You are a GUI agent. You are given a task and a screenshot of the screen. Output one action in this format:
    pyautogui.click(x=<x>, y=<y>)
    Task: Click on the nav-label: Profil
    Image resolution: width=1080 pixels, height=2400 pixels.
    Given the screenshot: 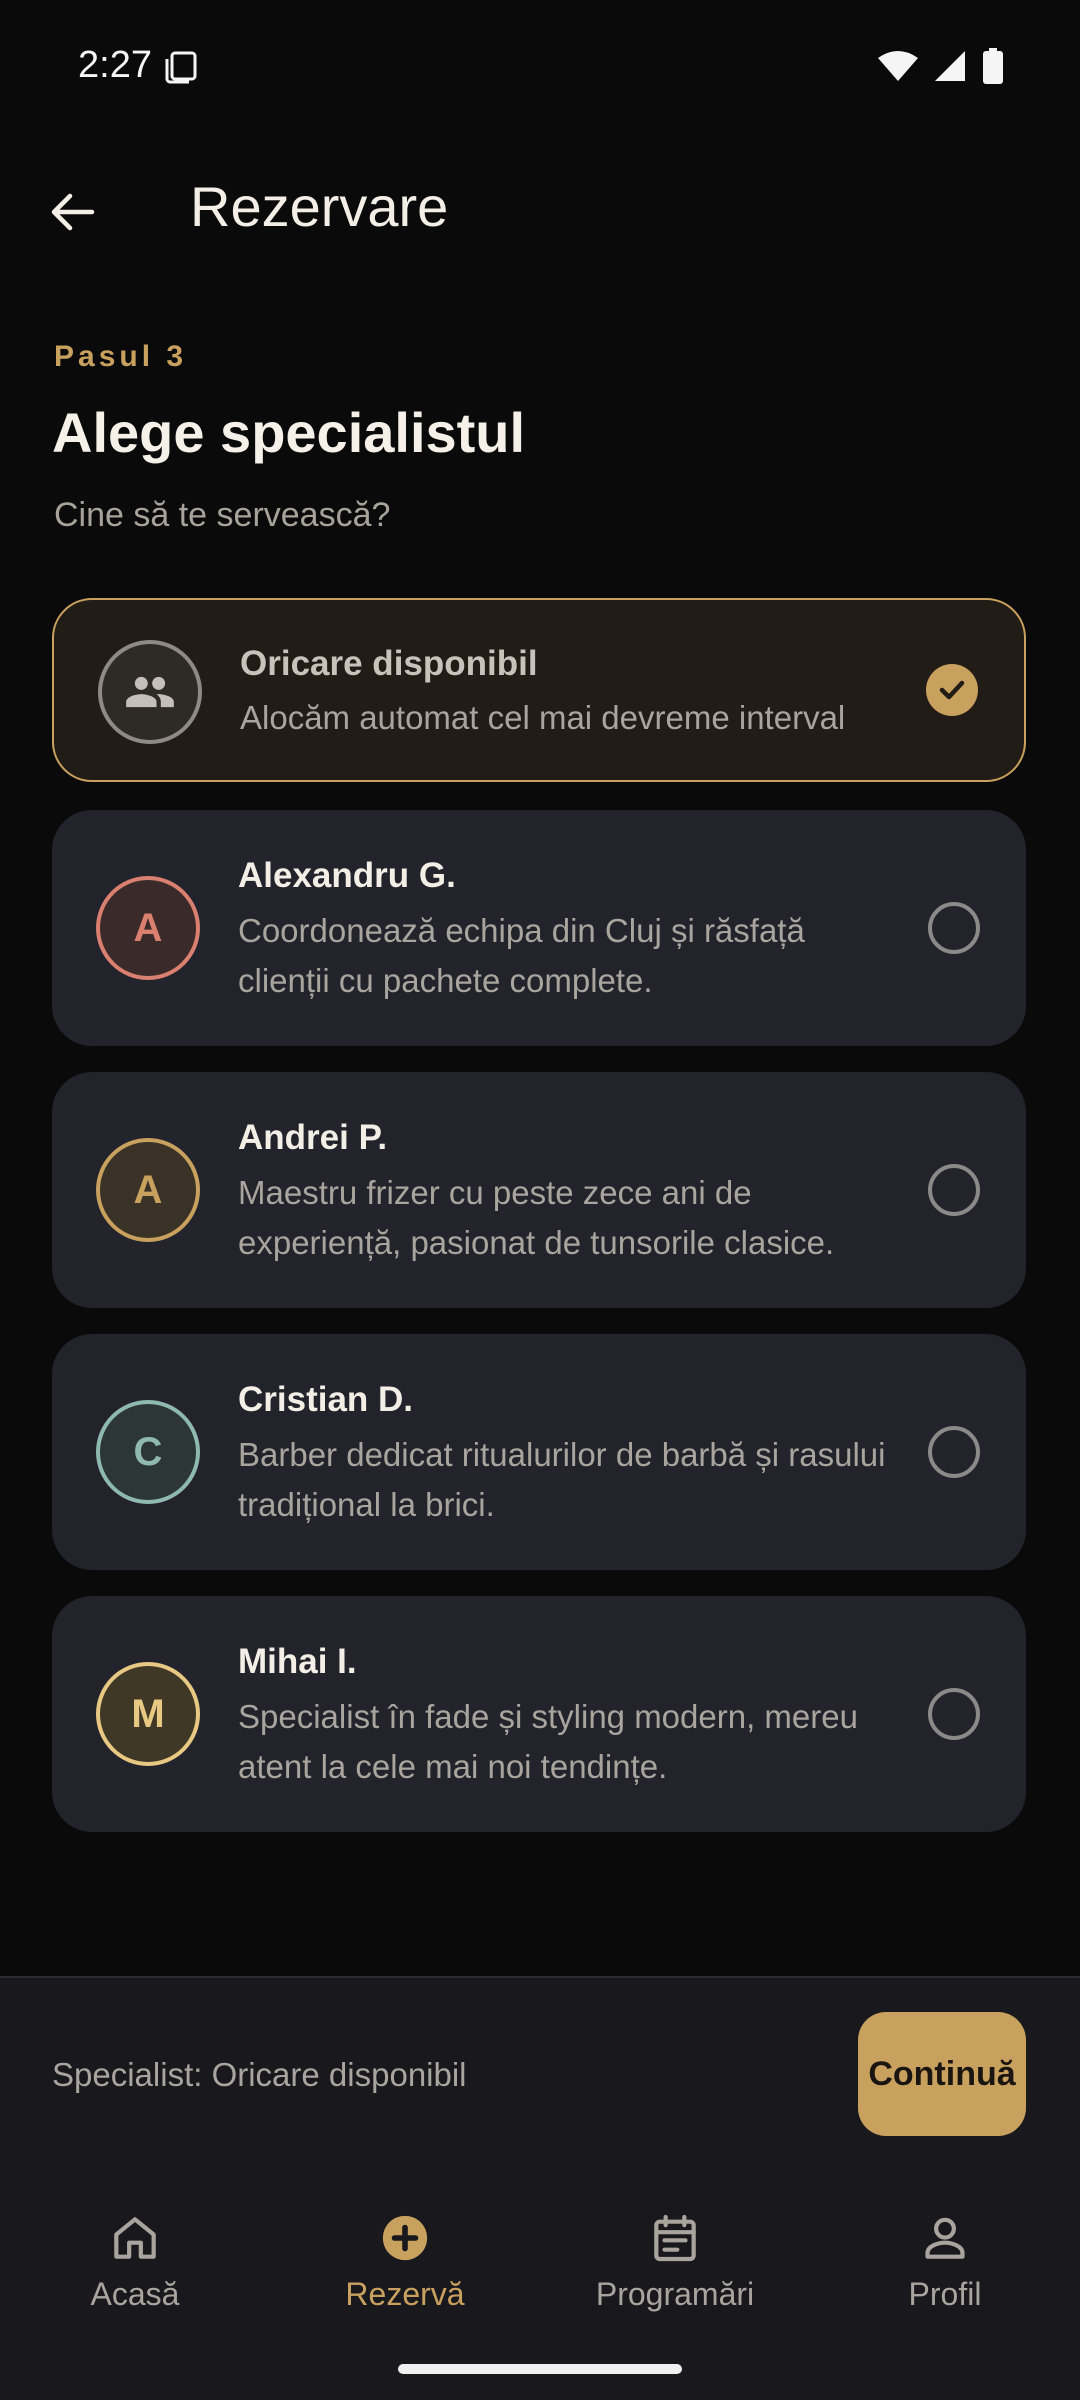 What is the action you would take?
    pyautogui.click(x=945, y=2294)
    